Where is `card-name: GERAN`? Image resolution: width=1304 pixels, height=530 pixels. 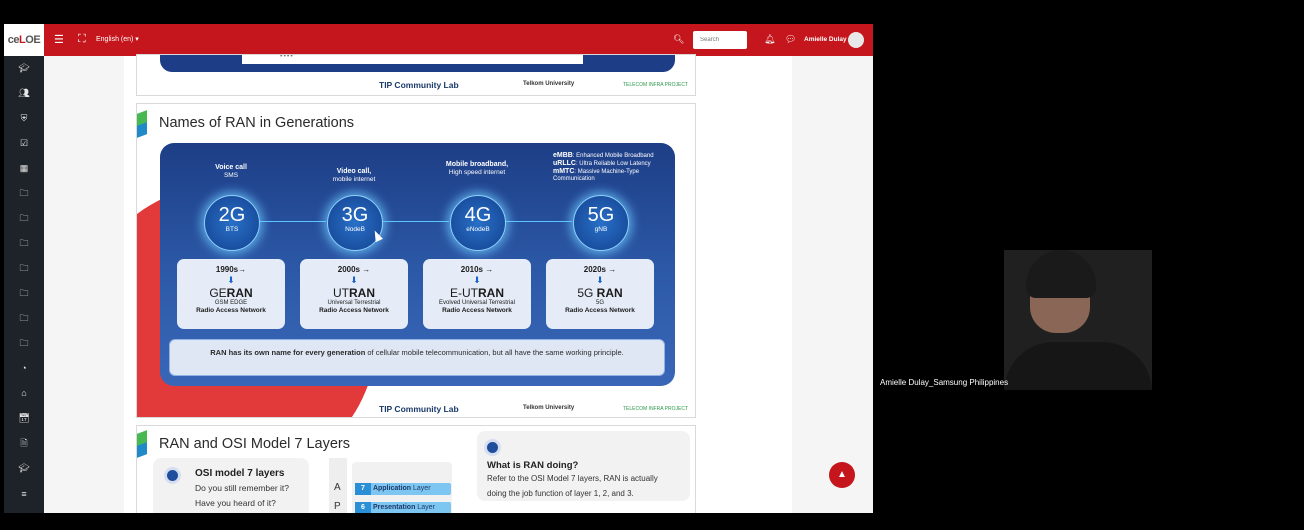 card-name: GERAN is located at coordinates (231, 293).